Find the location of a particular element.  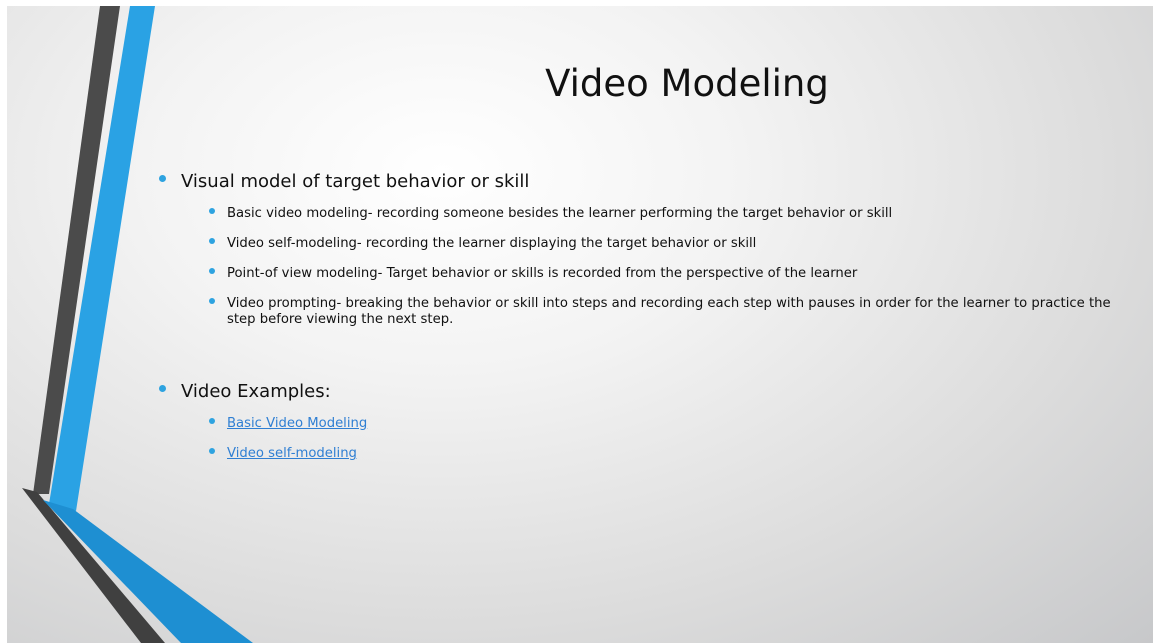

link-list: Basic Video Modeling Video self-modeling is located at coordinates (672, 439).